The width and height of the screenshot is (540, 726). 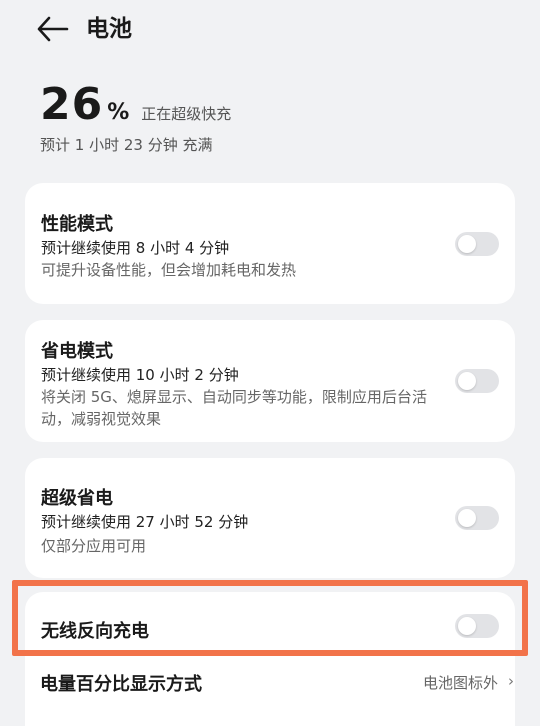 I want to click on battery-percent-sign: %, so click(x=118, y=112).